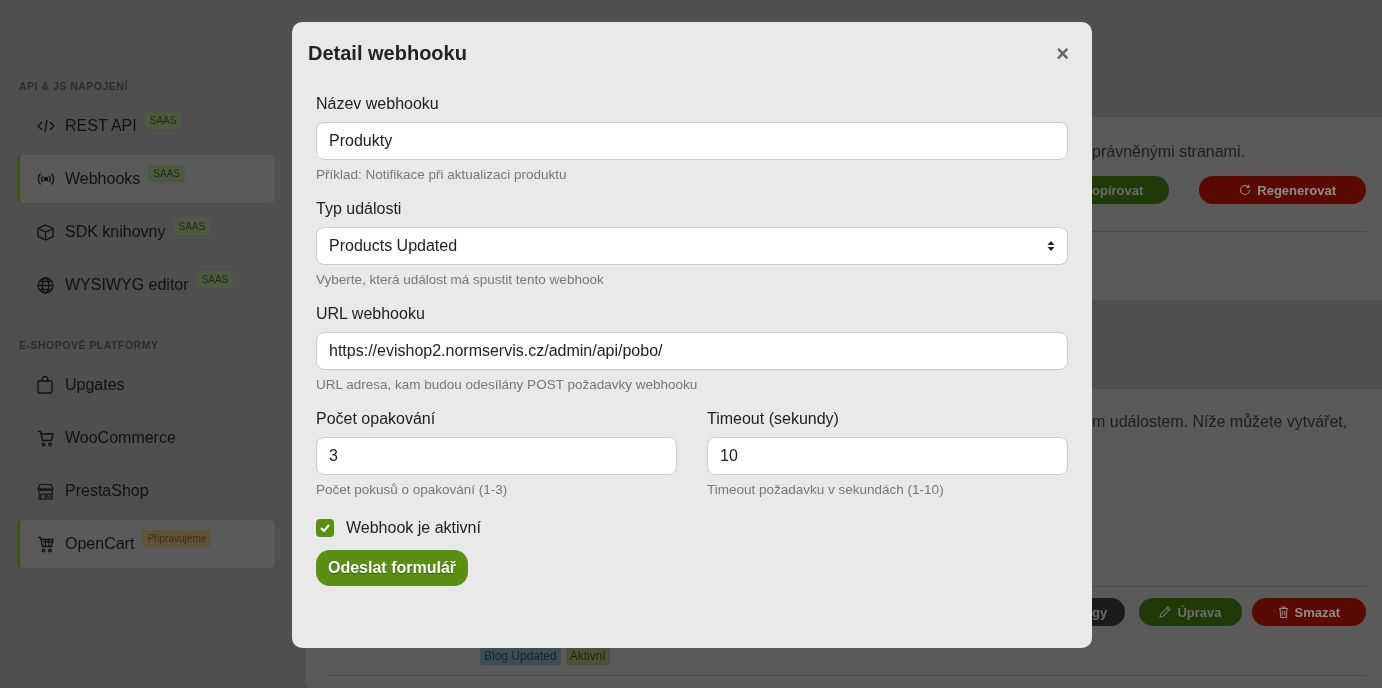 The image size is (1382, 688). Describe the element at coordinates (1165, 612) in the screenshot. I see `pencil-icon` at that location.